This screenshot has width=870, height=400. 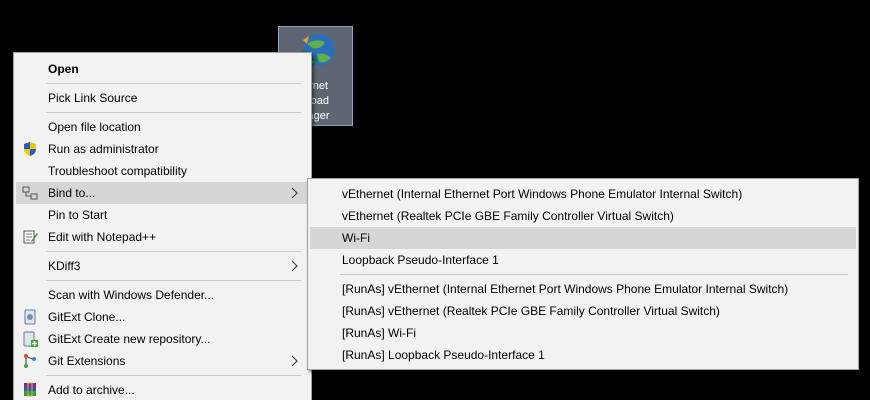 I want to click on menu-item-open-file-location: Open file location, so click(x=162, y=127).